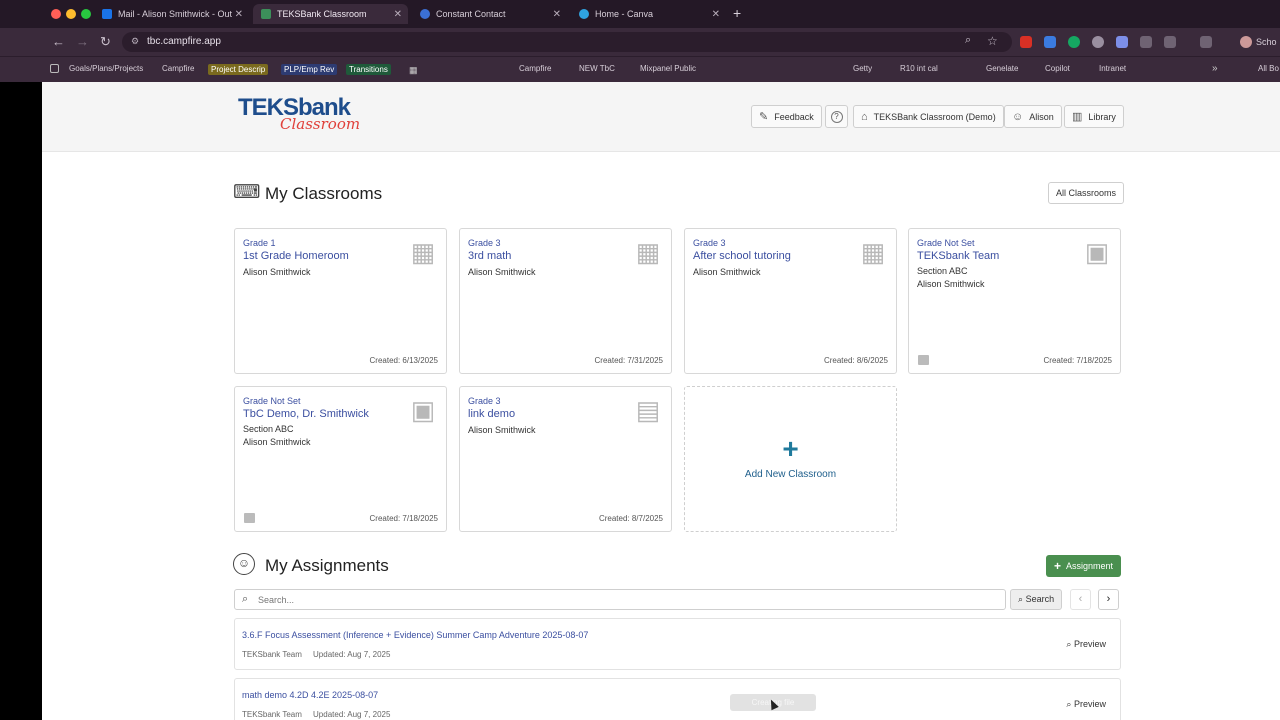 The width and height of the screenshot is (1280, 720). What do you see at coordinates (919, 68) in the screenshot?
I see `bookmark-item: R10 int cal` at bounding box center [919, 68].